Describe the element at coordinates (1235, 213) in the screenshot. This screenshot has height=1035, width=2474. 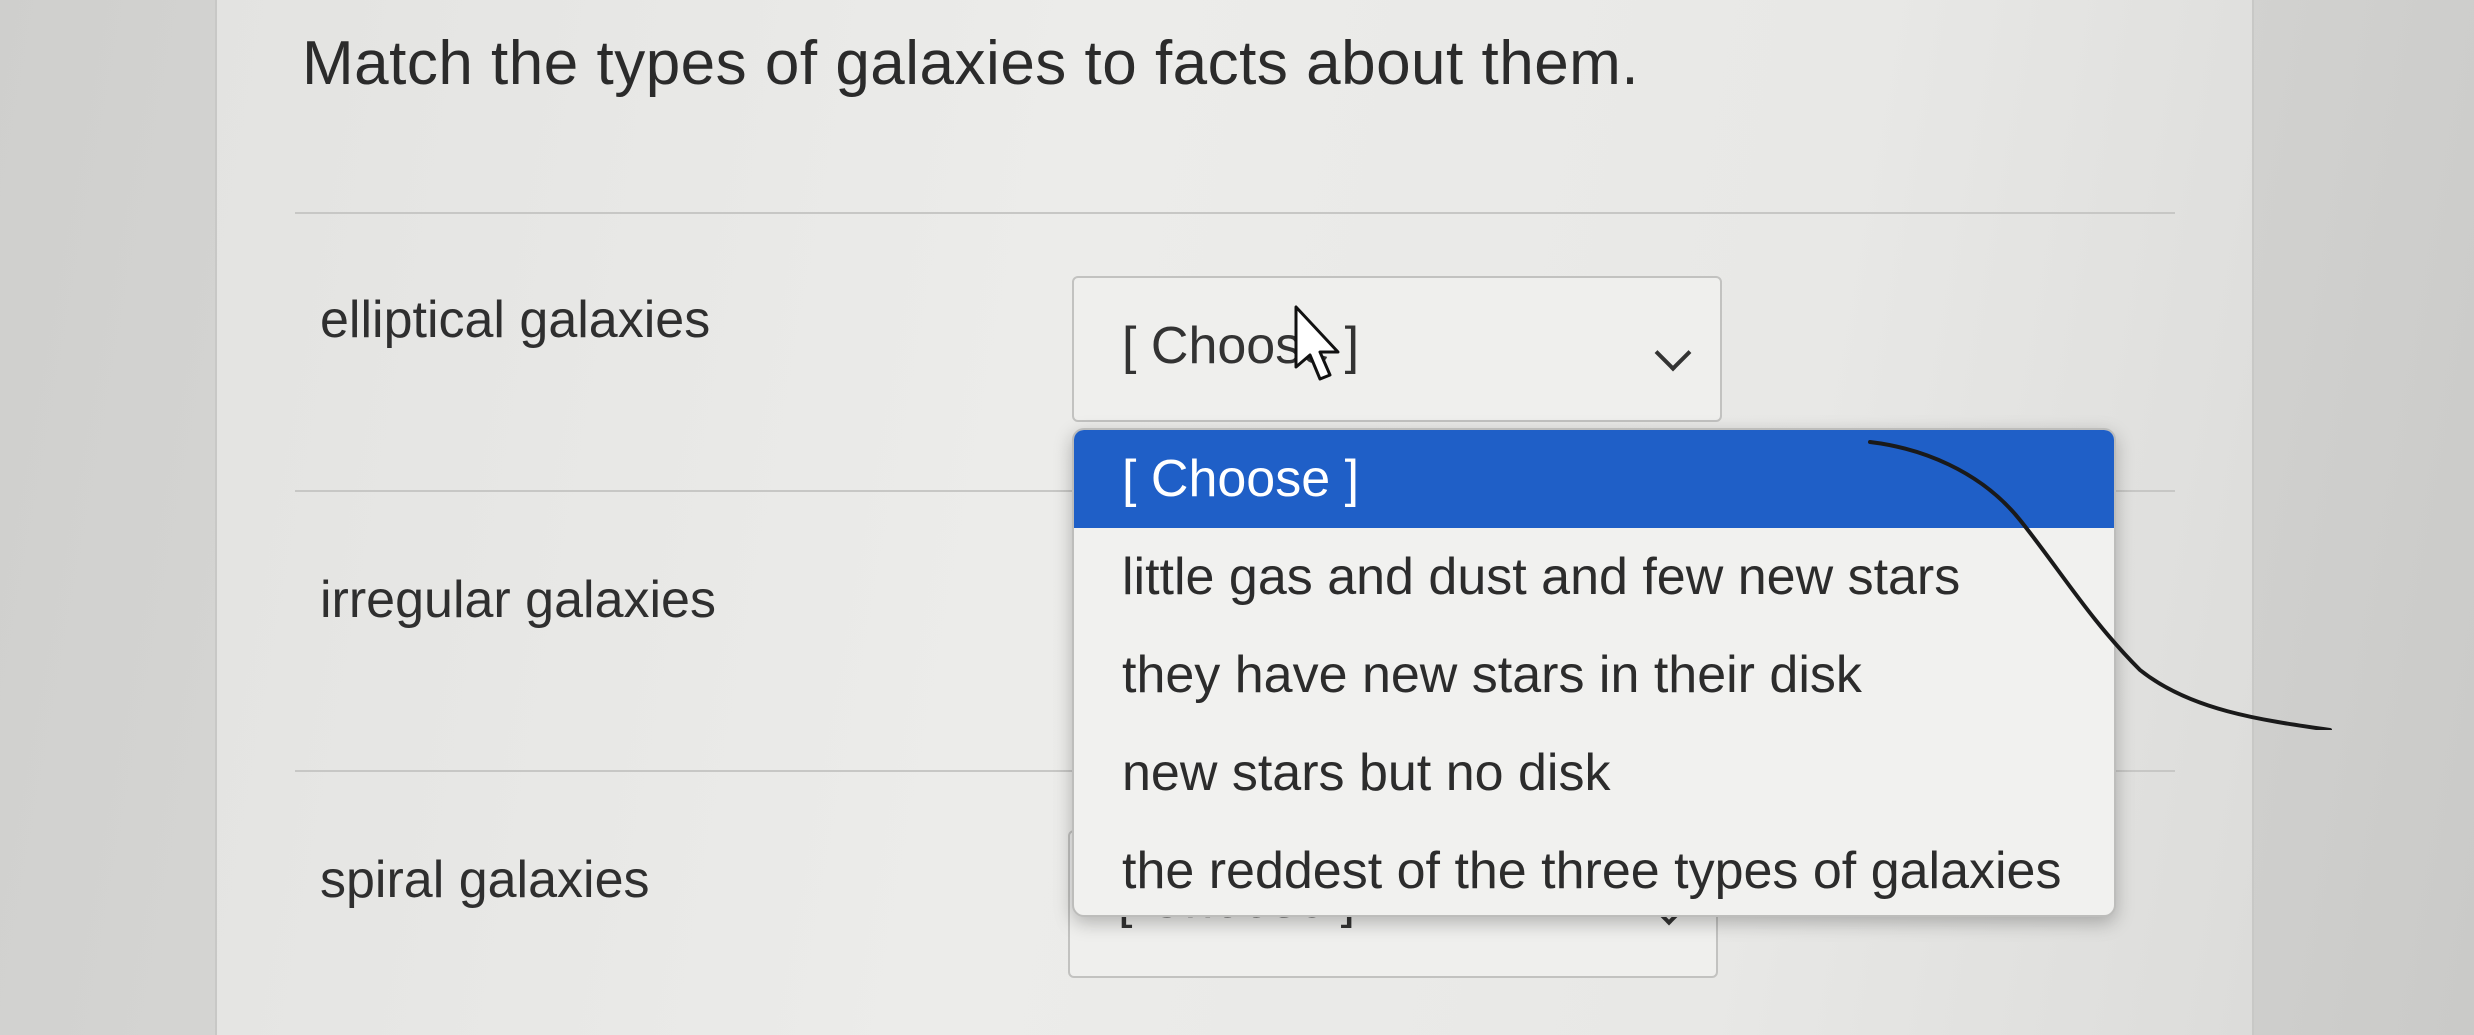
I see `question-divider` at that location.